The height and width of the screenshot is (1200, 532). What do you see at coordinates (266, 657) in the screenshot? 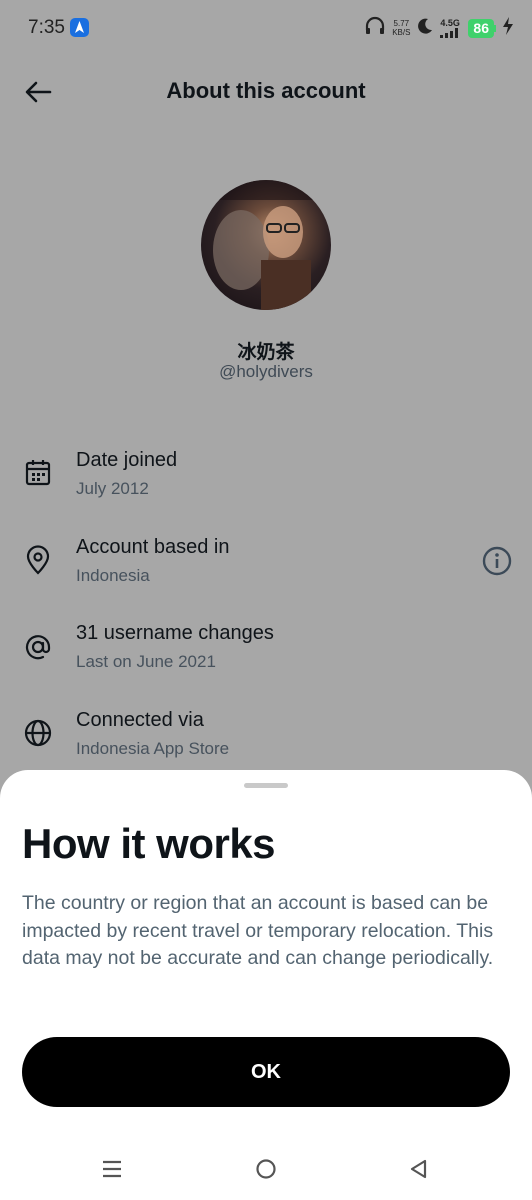
I see `info-row-username-changes: 31 username changes Last on June 2021` at bounding box center [266, 657].